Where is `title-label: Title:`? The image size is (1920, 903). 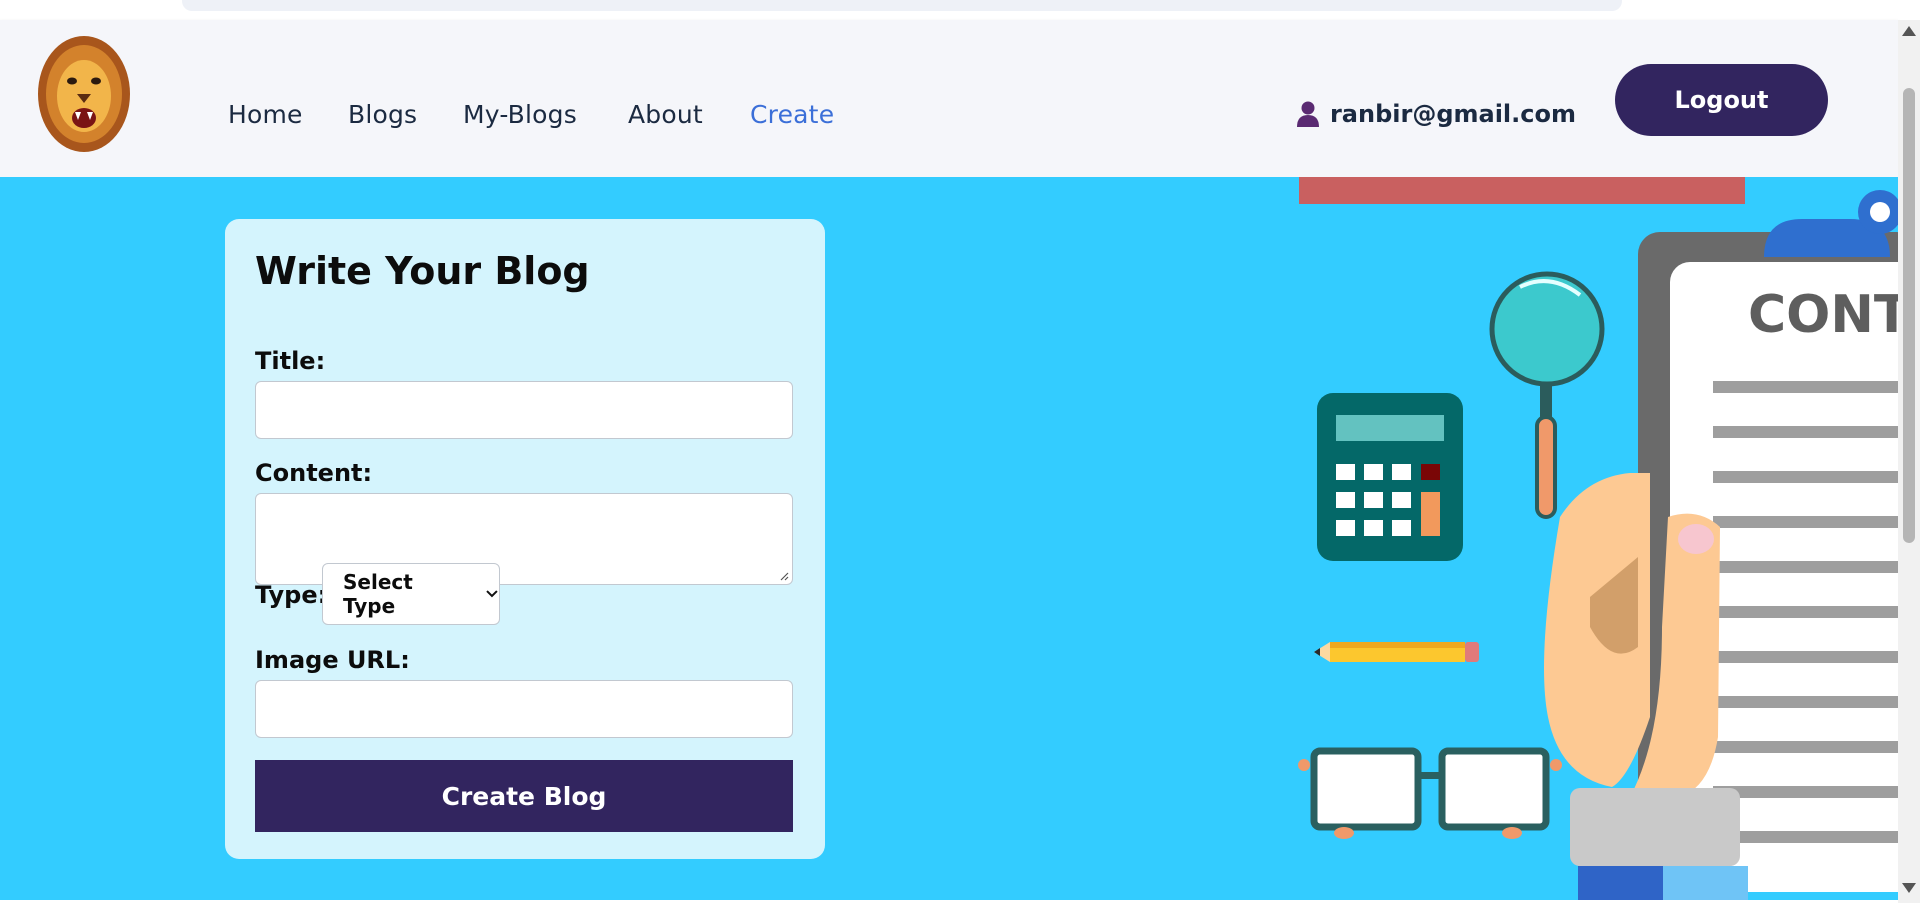
title-label: Title: is located at coordinates (290, 361).